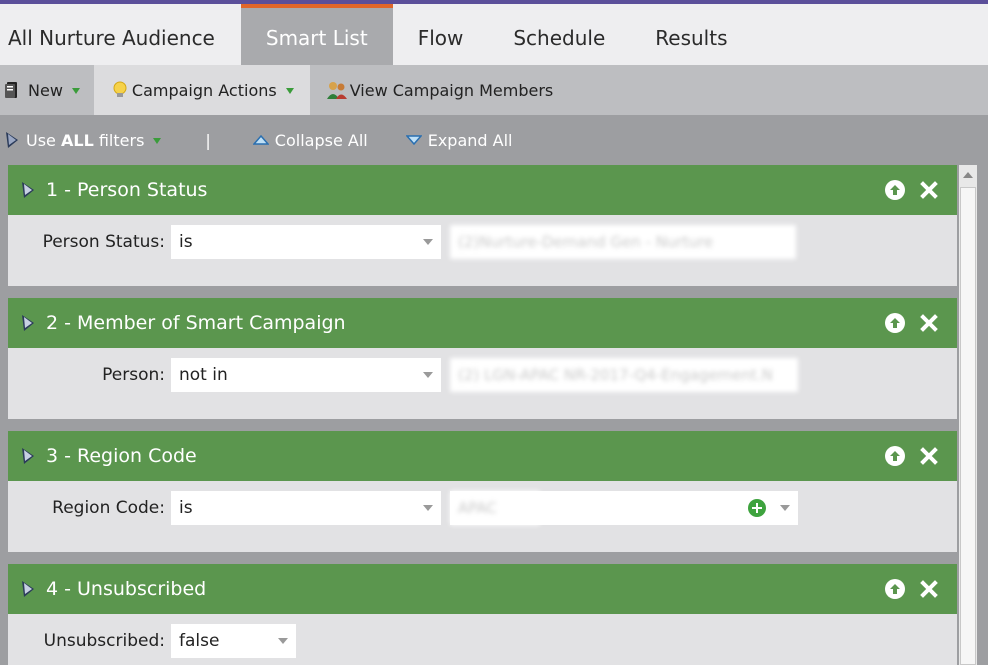 Image resolution: width=988 pixels, height=665 pixels. Describe the element at coordinates (441, 34) in the screenshot. I see `tab-flow: Flow` at that location.